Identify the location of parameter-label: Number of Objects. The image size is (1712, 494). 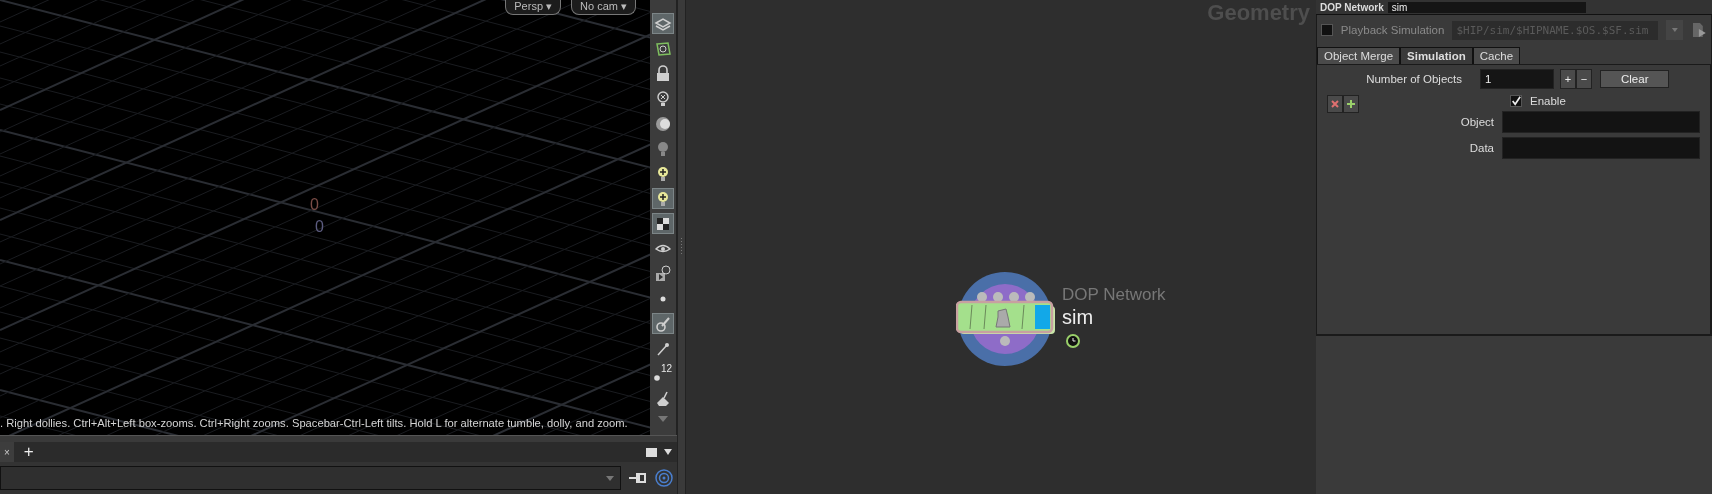
(1413, 79).